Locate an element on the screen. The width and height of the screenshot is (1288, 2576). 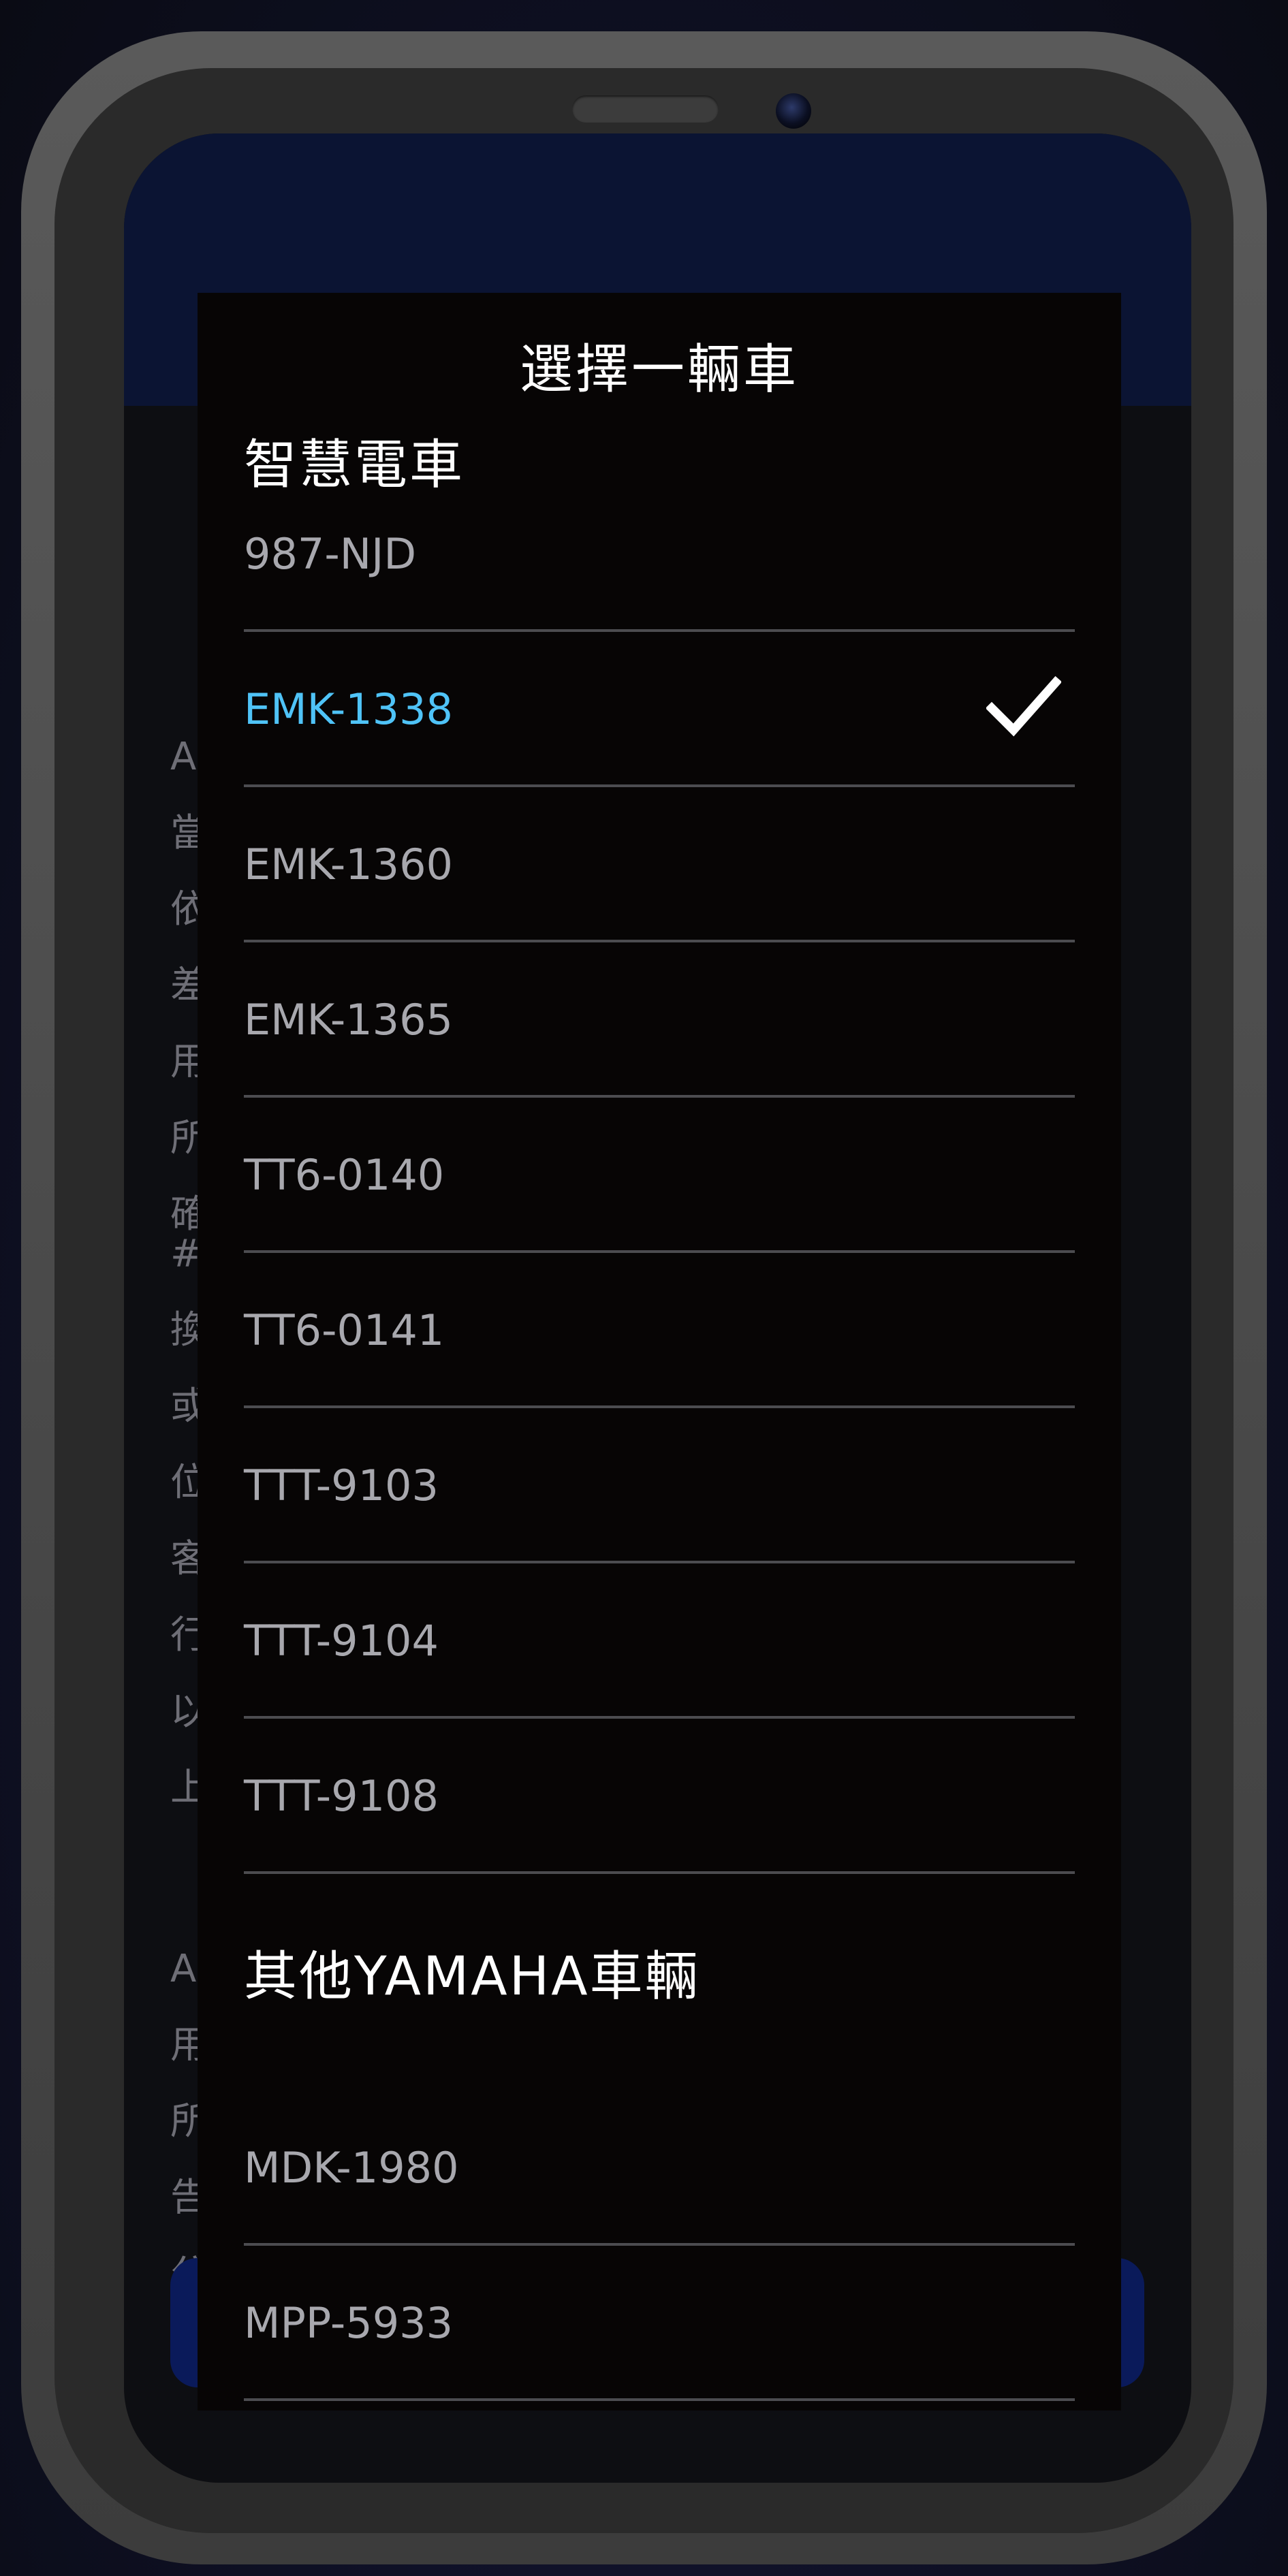
vehicle-plate-label: TTT-9104 is located at coordinates (341, 1641).